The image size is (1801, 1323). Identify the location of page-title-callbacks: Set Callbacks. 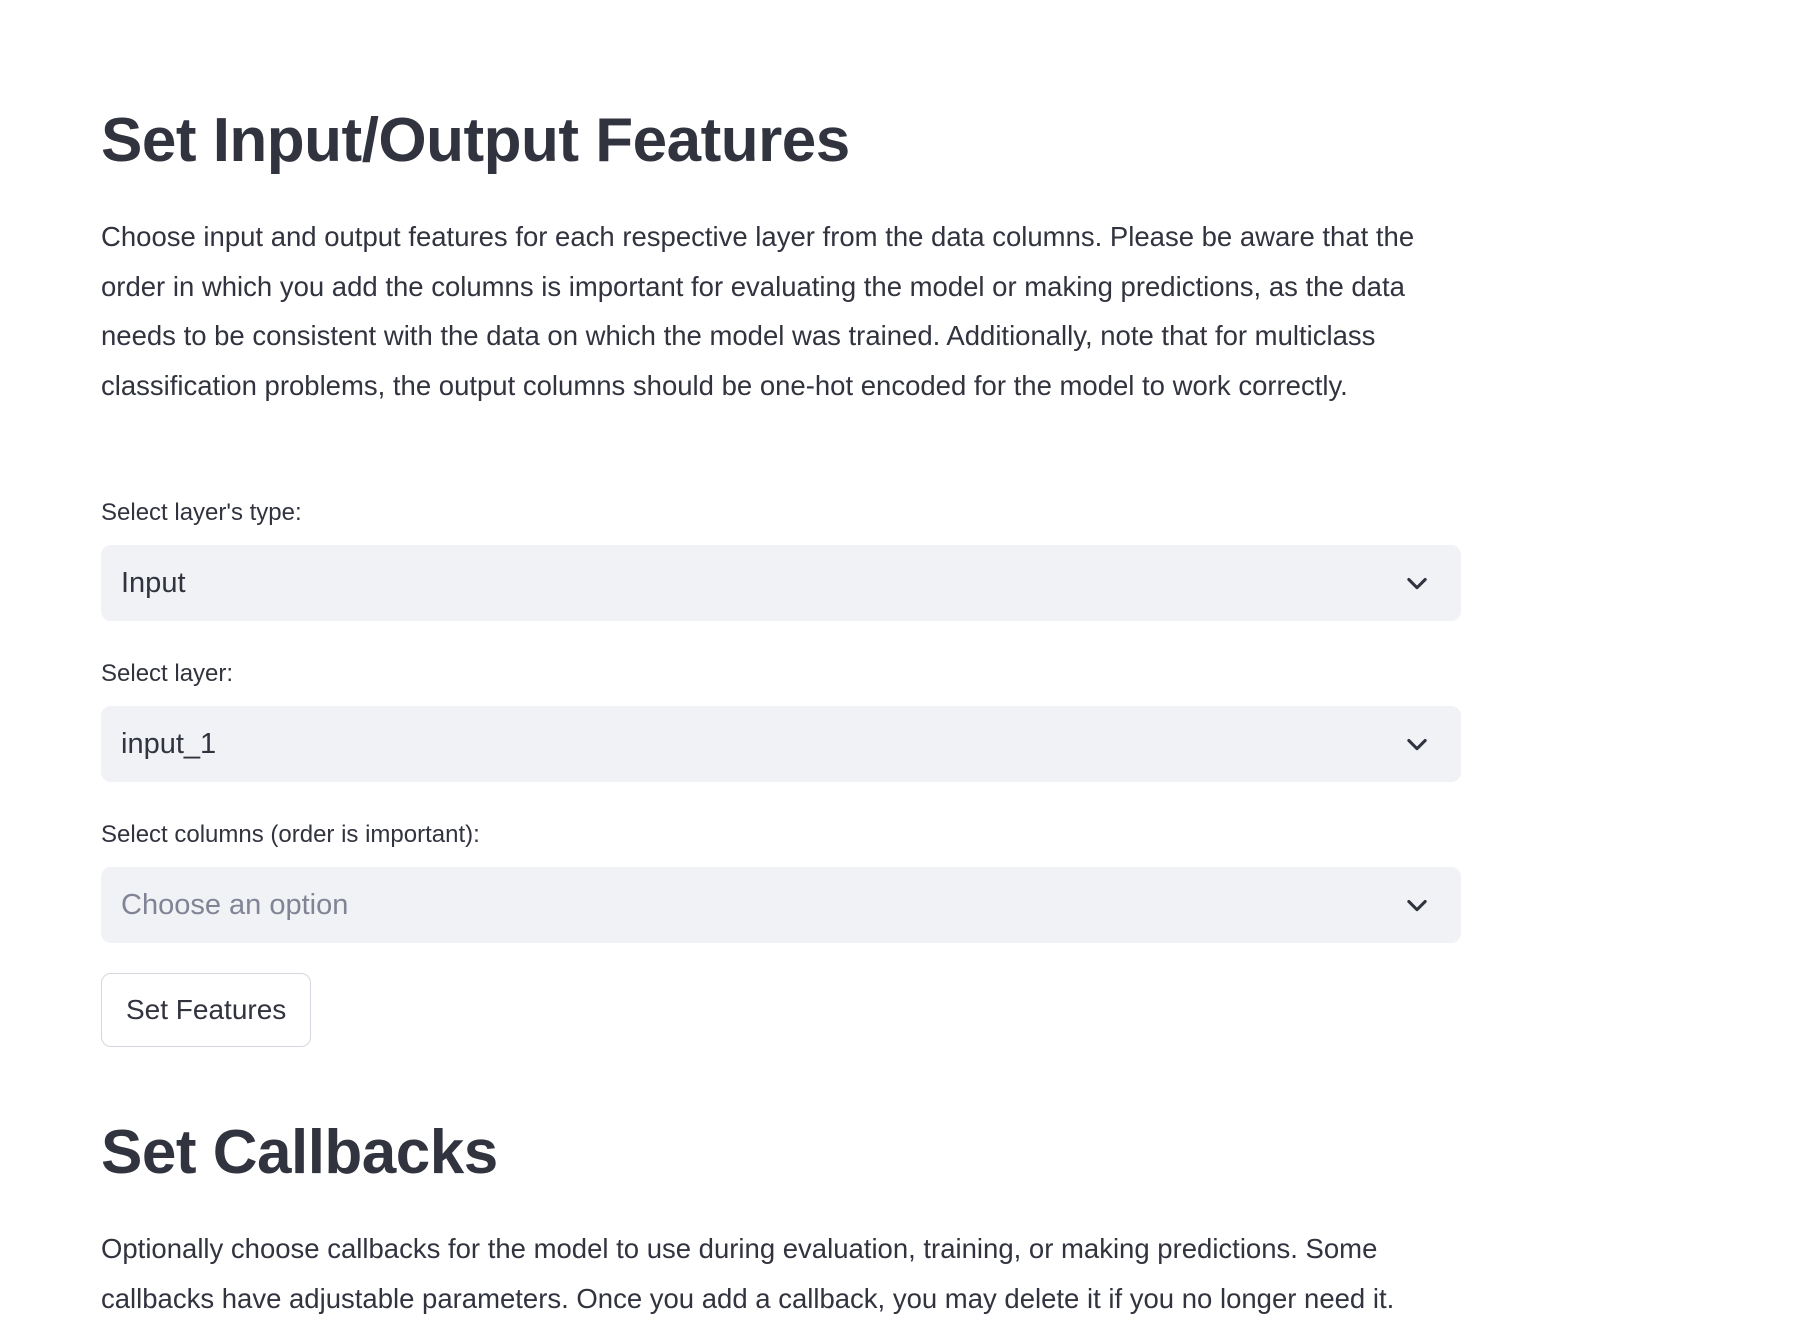
(299, 1152).